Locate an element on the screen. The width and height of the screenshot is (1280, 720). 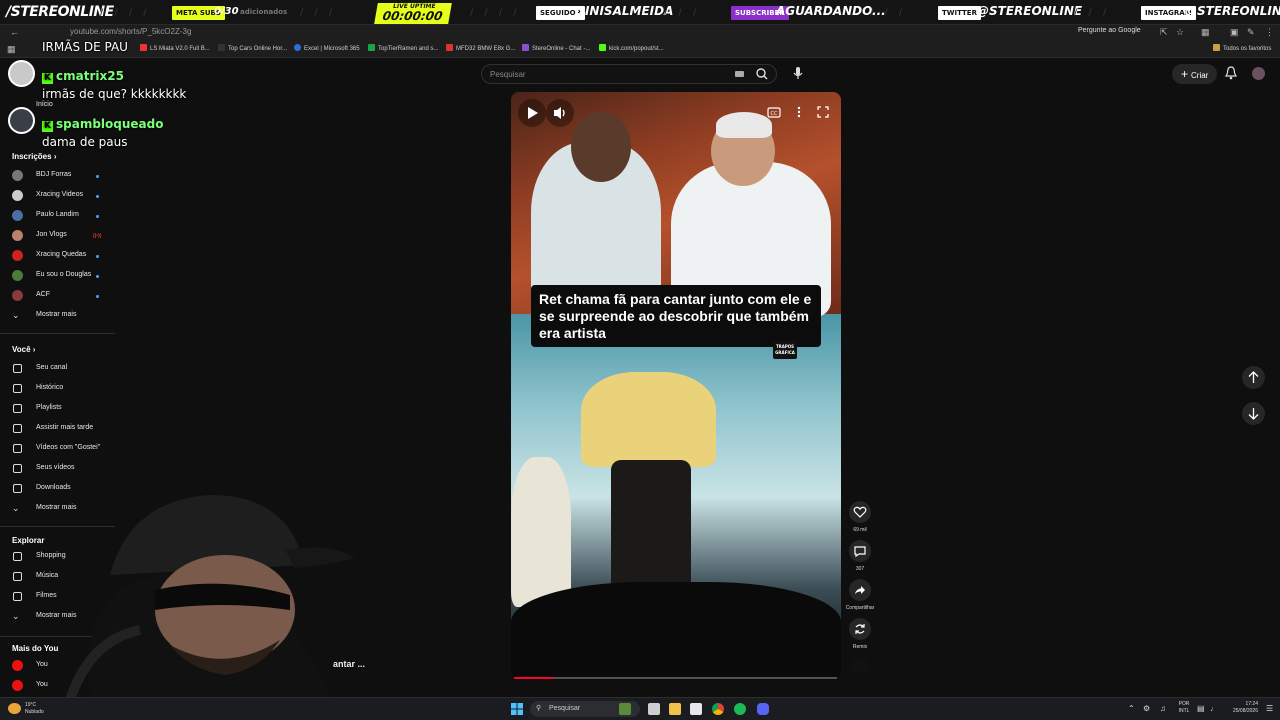
ask-google-button: Pergunte ao Google is located at coordinates (1109, 30).